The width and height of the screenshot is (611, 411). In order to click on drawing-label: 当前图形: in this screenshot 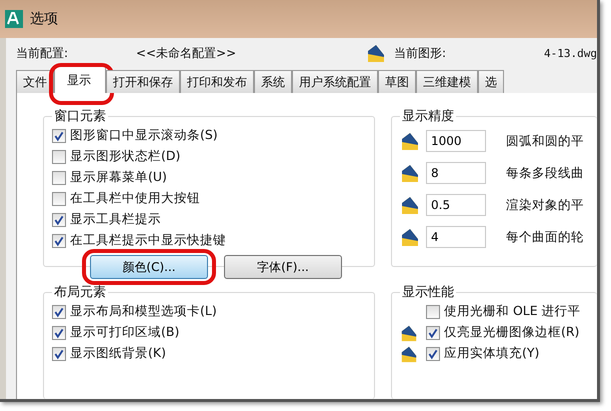, I will do `click(421, 53)`.